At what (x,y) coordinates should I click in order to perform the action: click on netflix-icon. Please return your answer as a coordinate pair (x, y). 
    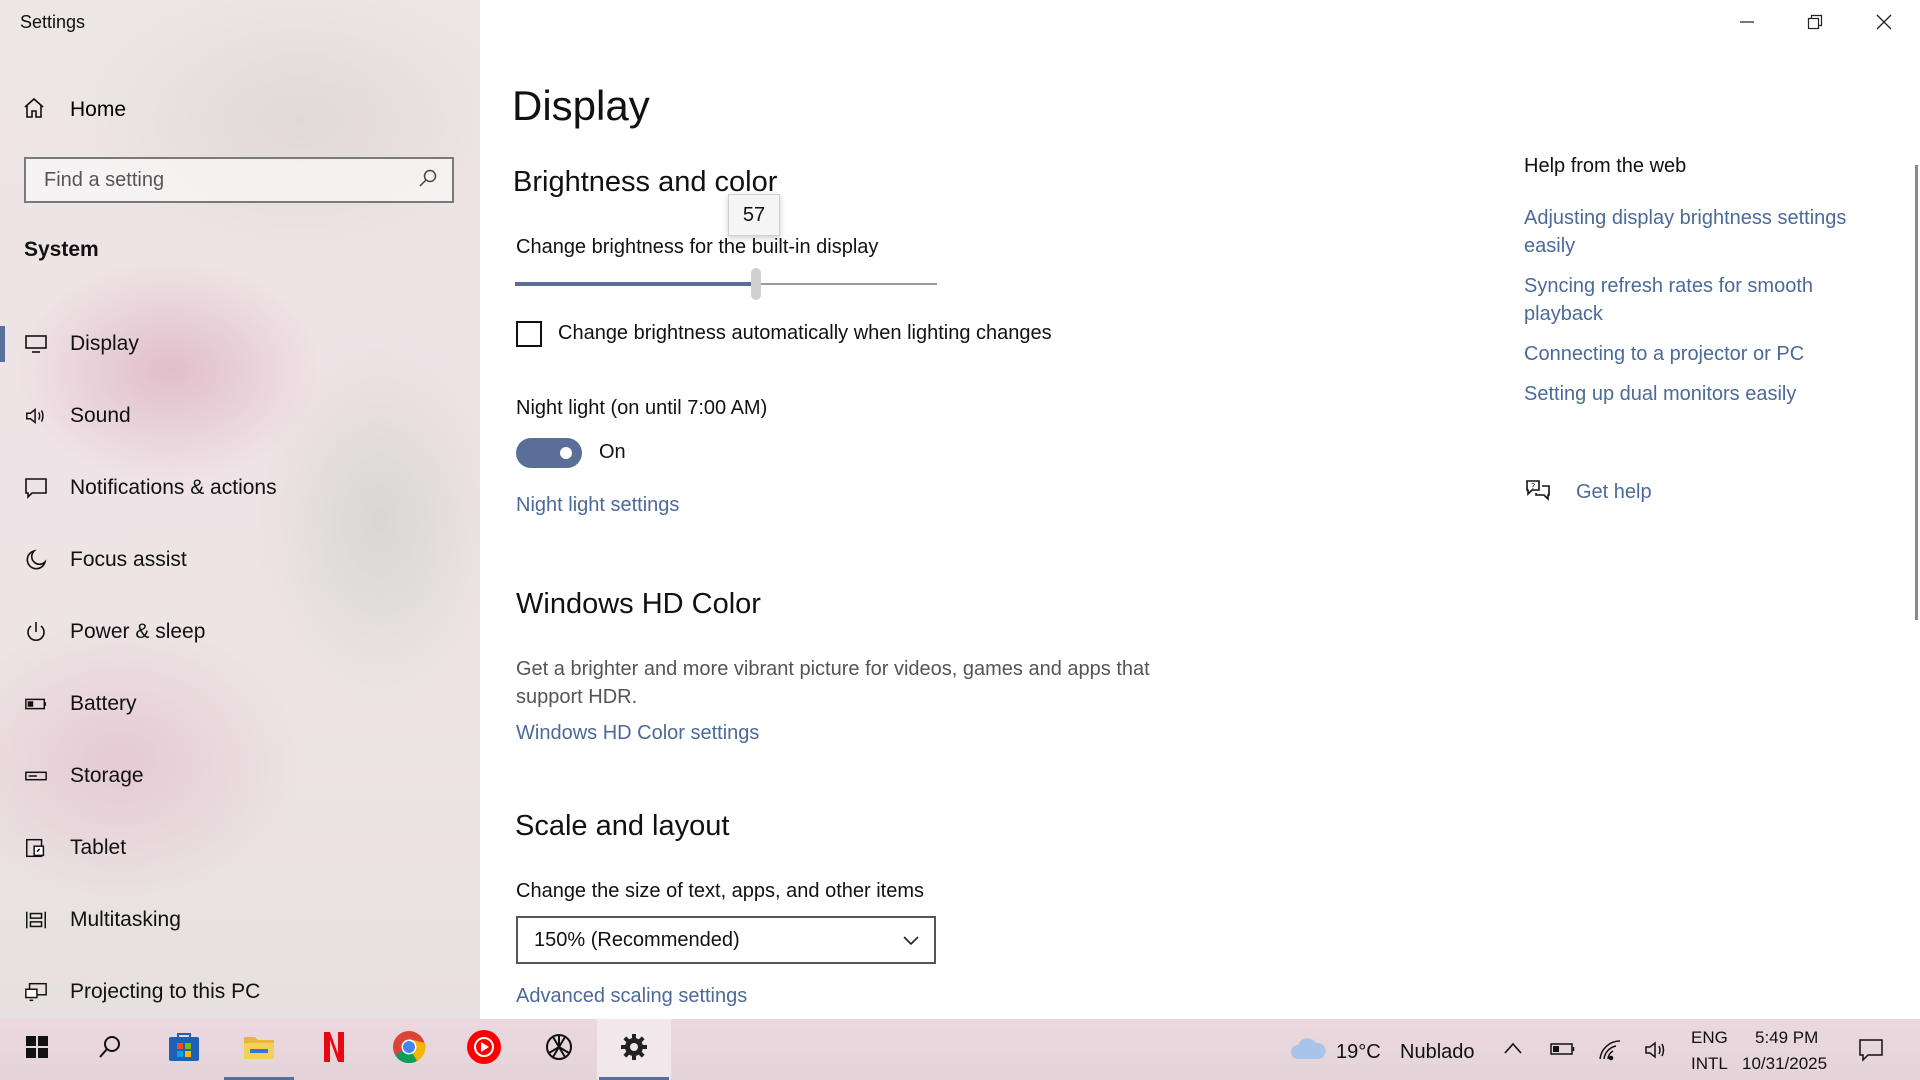
    Looking at the image, I should click on (334, 1049).